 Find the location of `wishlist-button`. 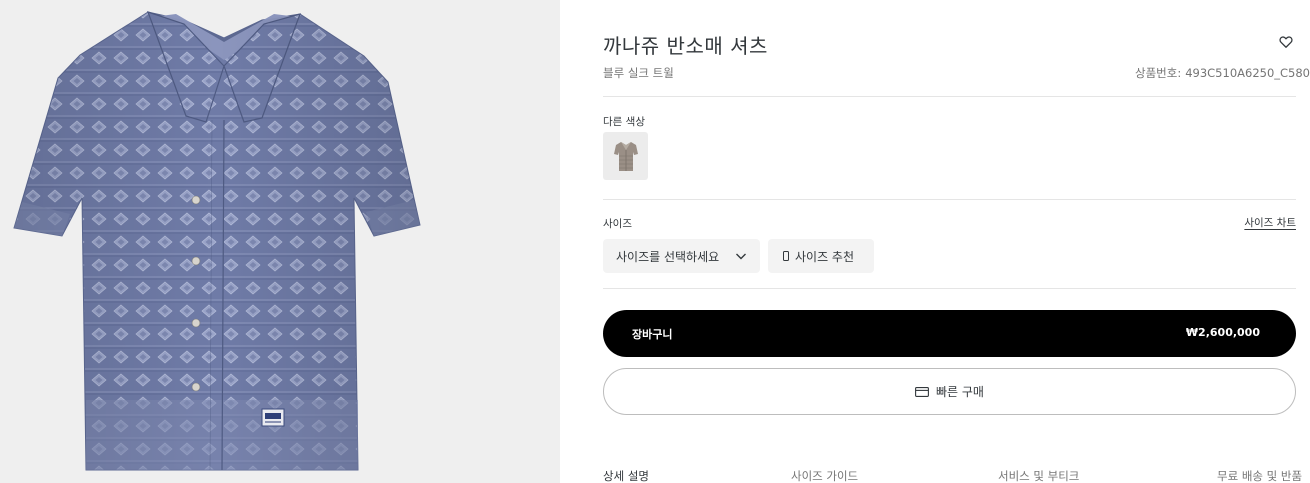

wishlist-button is located at coordinates (1287, 42).